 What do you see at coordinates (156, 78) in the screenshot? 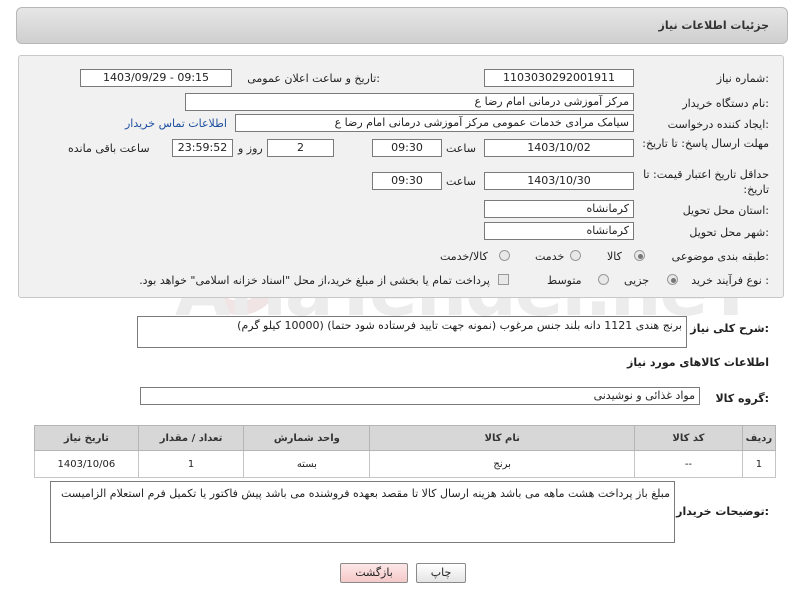
I see `announce-field: 1403/09/29 - 09:15` at bounding box center [156, 78].